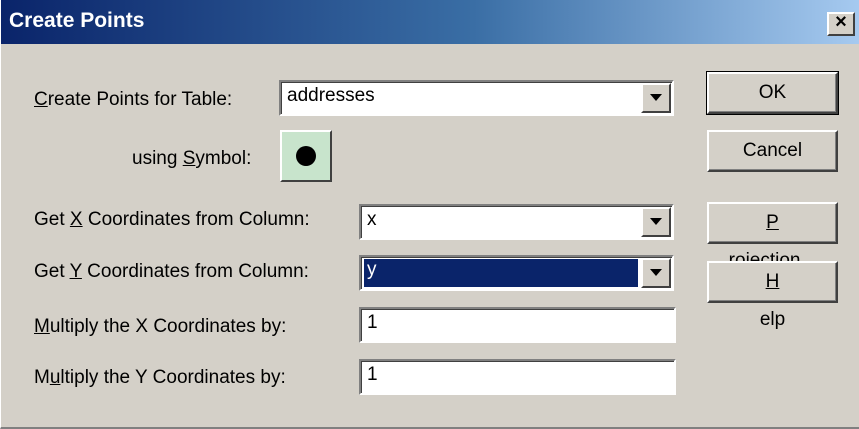 The image size is (859, 429). I want to click on x-column-label: Get X Coordinates from Column:, so click(172, 219).